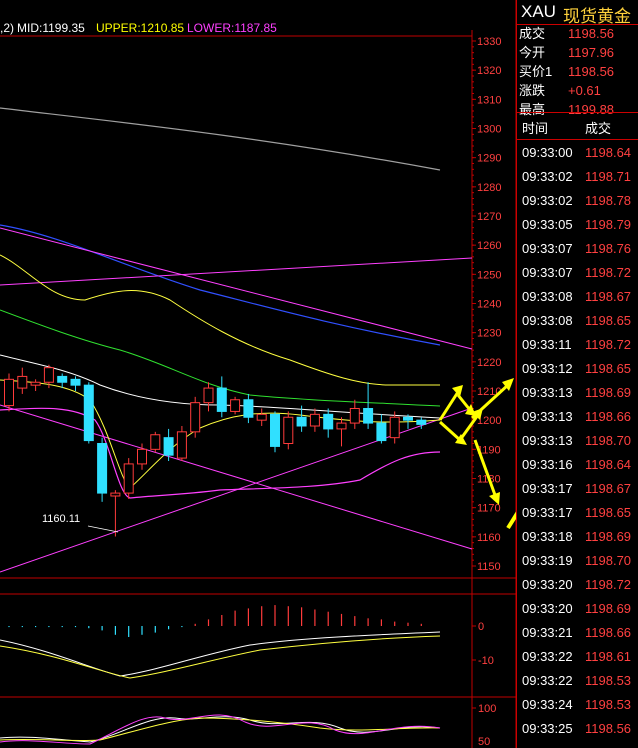  Describe the element at coordinates (577, 633) in the screenshot. I see `tick-row: 09:33:21 1198.66` at that location.